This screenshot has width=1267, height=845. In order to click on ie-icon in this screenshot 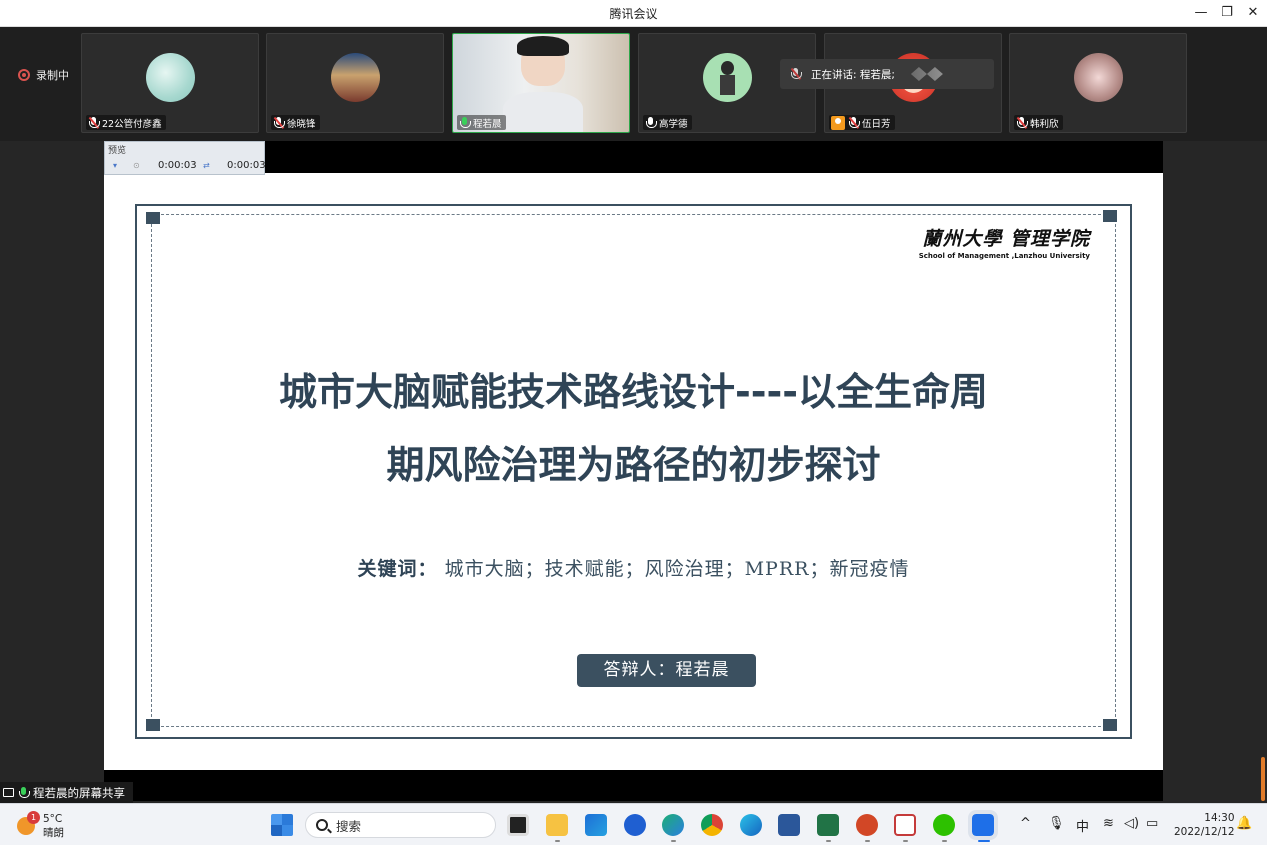, I will do `click(751, 825)`.